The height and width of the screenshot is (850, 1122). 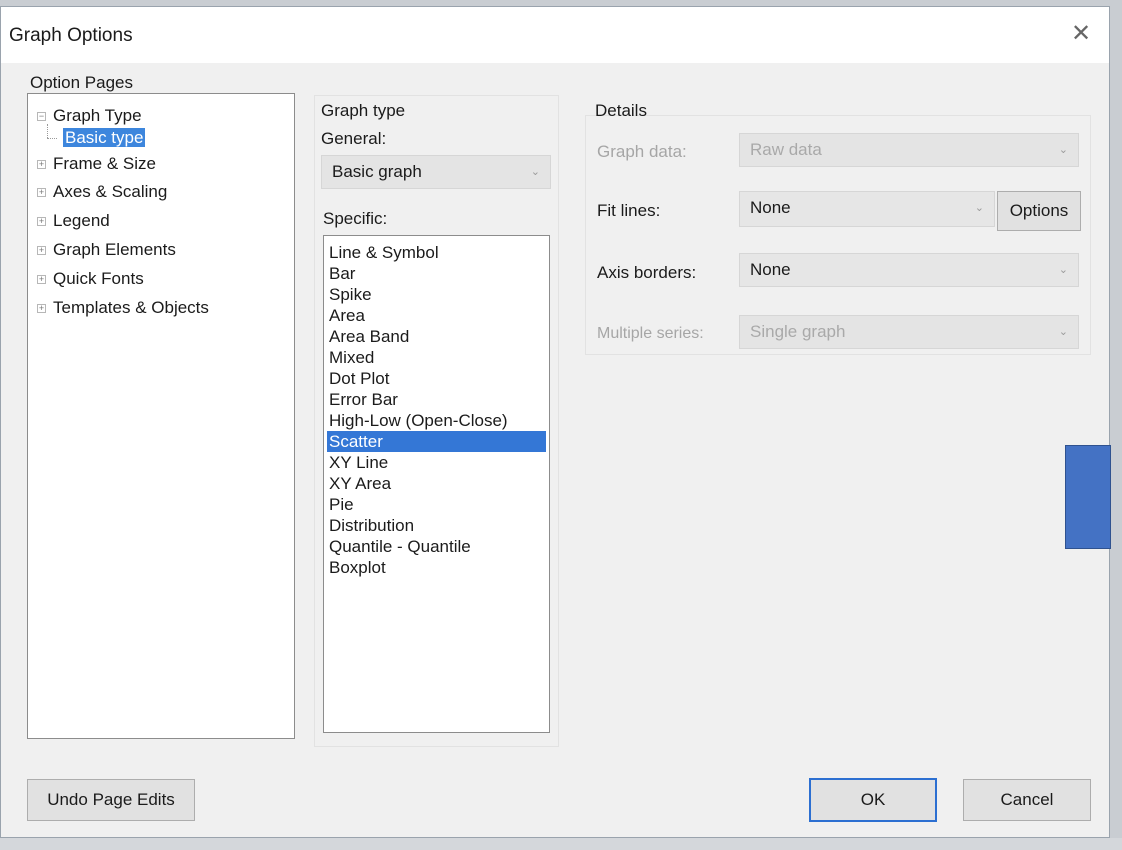 I want to click on fit-lines-value: None, so click(x=770, y=207).